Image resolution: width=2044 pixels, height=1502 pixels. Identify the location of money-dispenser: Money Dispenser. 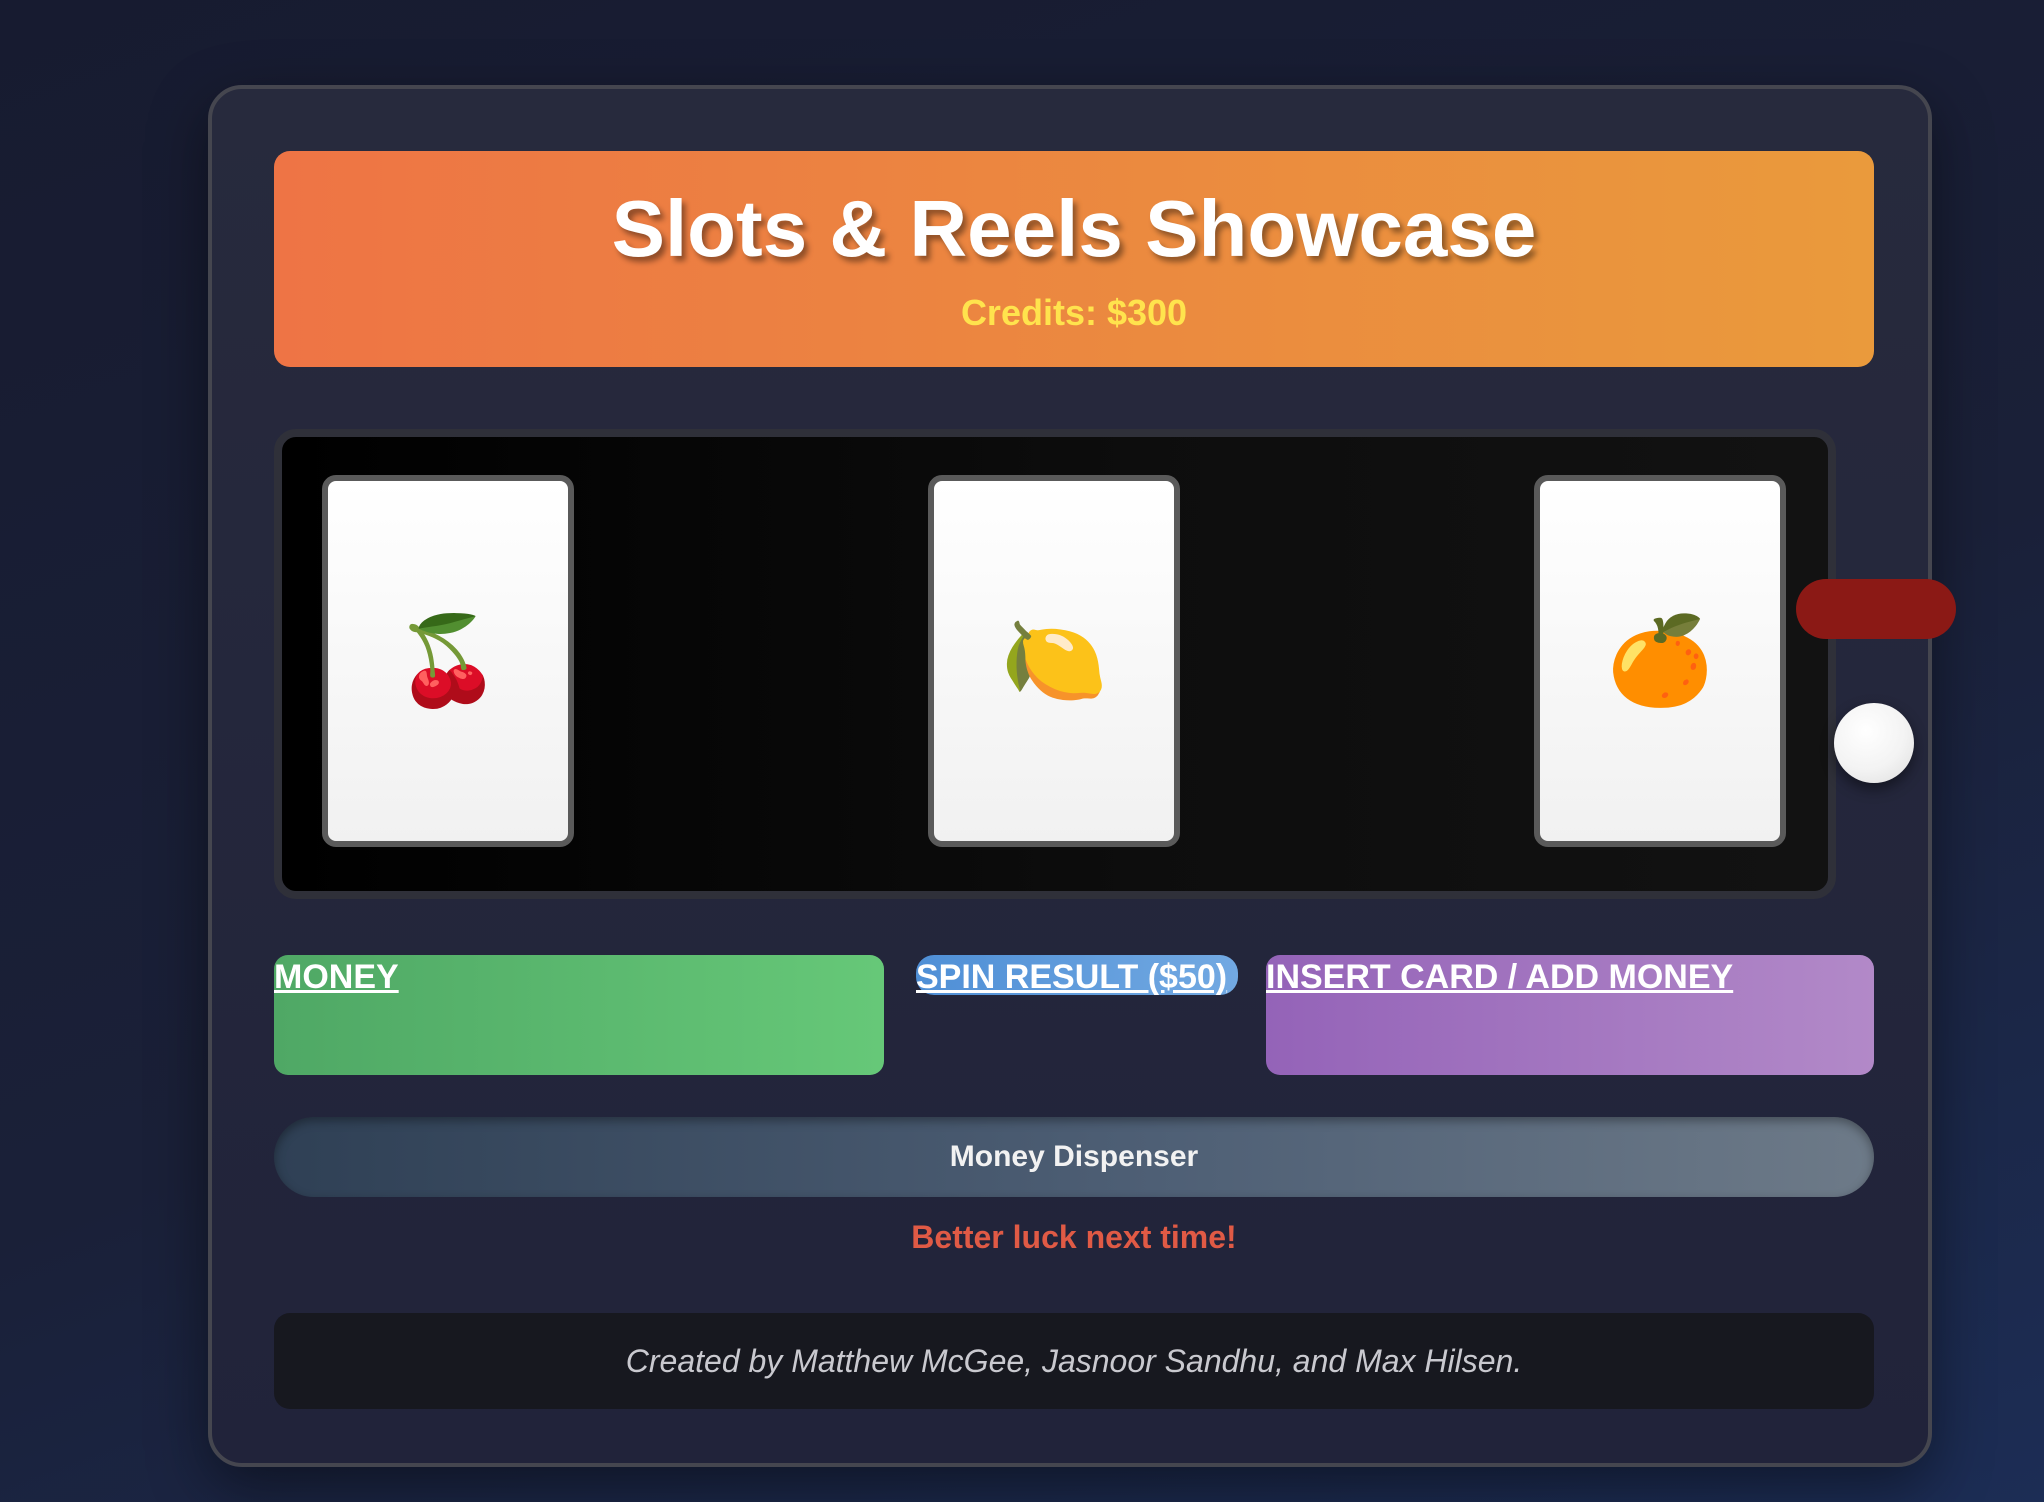
(1074, 1157).